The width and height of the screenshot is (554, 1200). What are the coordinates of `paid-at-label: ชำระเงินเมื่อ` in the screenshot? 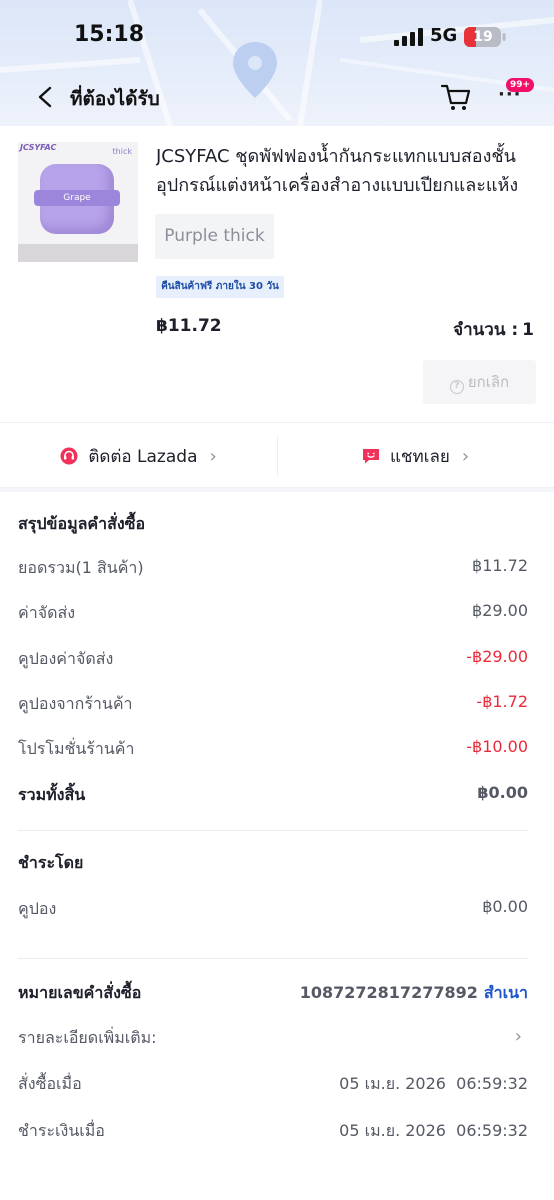 It's located at (61, 1130).